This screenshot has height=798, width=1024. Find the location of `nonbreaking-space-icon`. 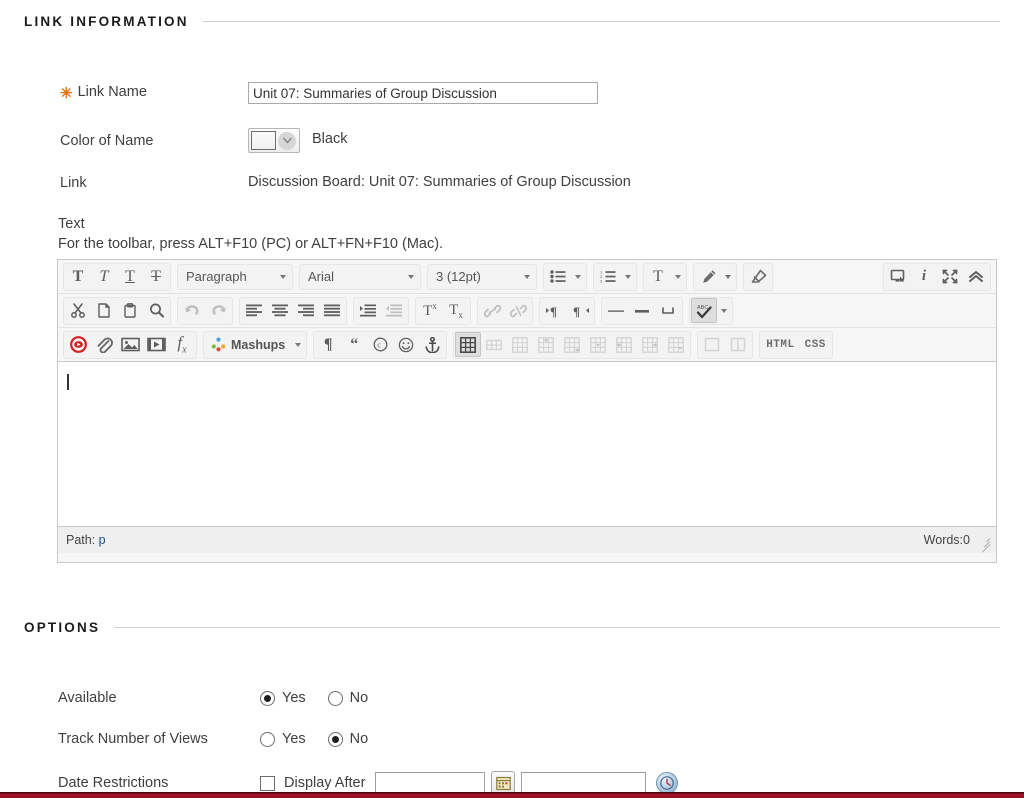

nonbreaking-space-icon is located at coordinates (668, 310).